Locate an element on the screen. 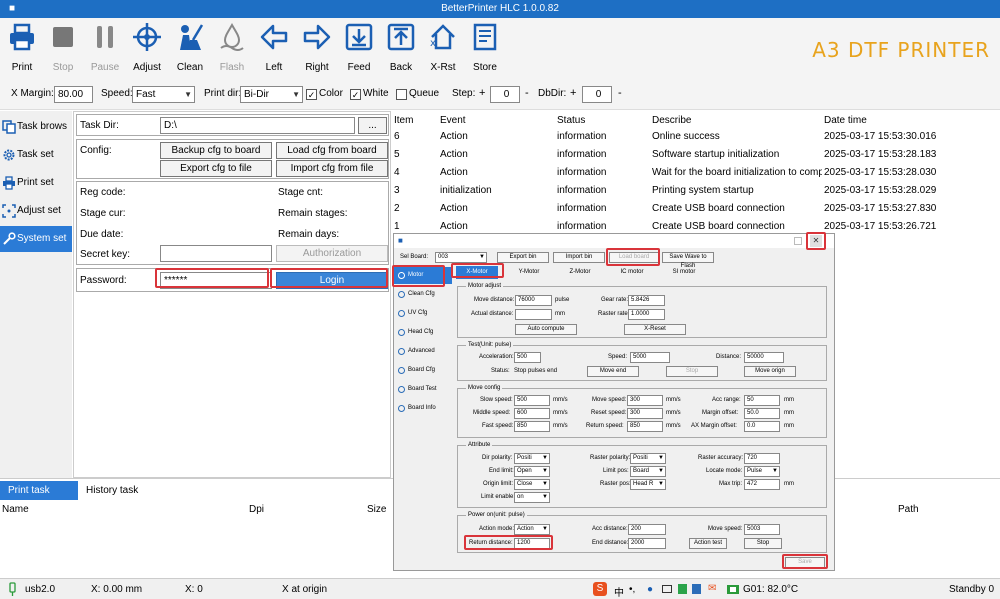 The image size is (1000, 599). auto-compute-button: Auto compute is located at coordinates (546, 329).